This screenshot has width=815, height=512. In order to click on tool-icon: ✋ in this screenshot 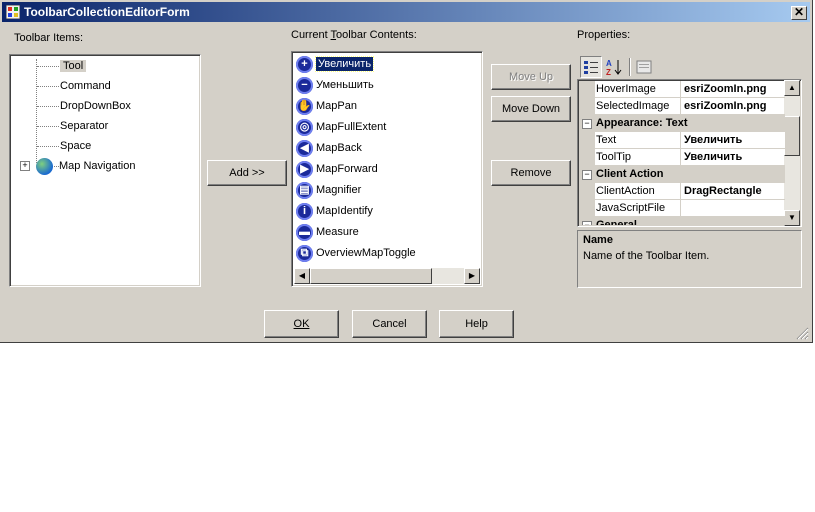, I will do `click(304, 106)`.